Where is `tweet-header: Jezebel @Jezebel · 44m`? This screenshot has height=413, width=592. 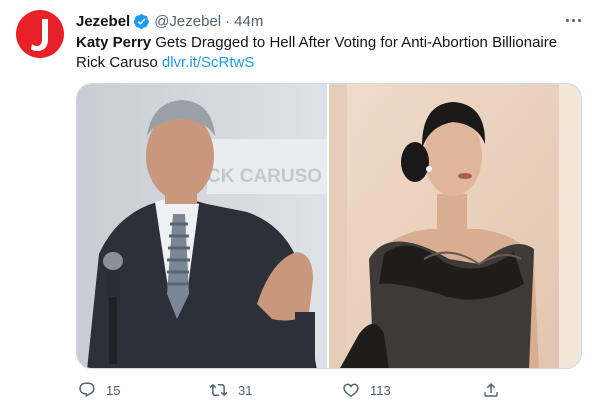
tweet-header: Jezebel @Jezebel · 44m is located at coordinates (169, 21).